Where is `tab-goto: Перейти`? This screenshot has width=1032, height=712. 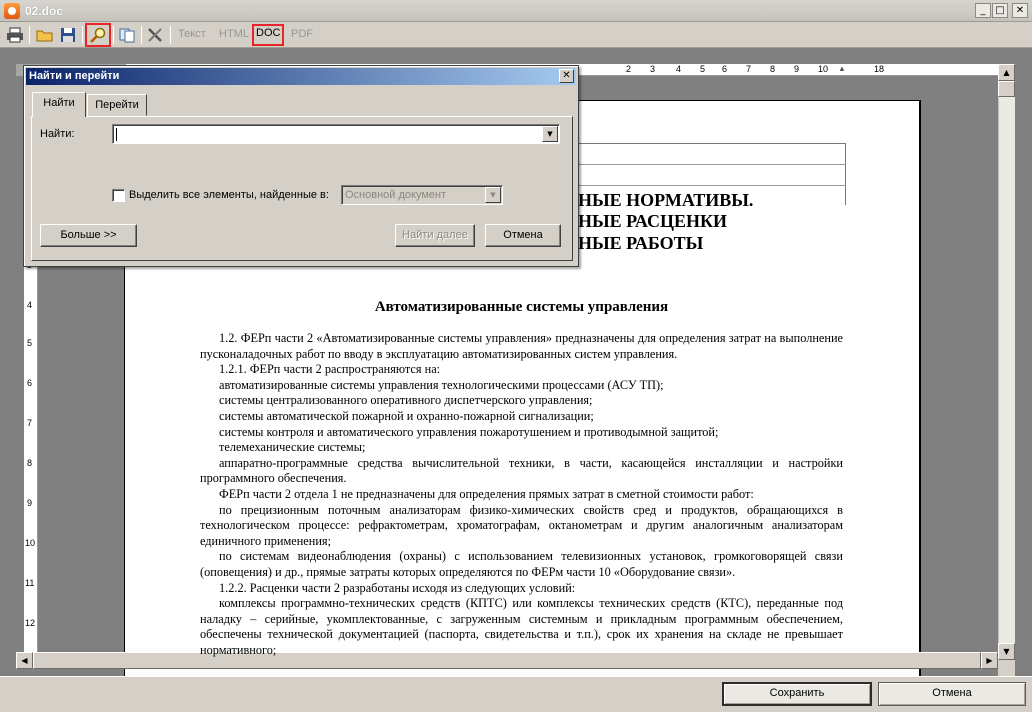 tab-goto: Перейти is located at coordinates (117, 105).